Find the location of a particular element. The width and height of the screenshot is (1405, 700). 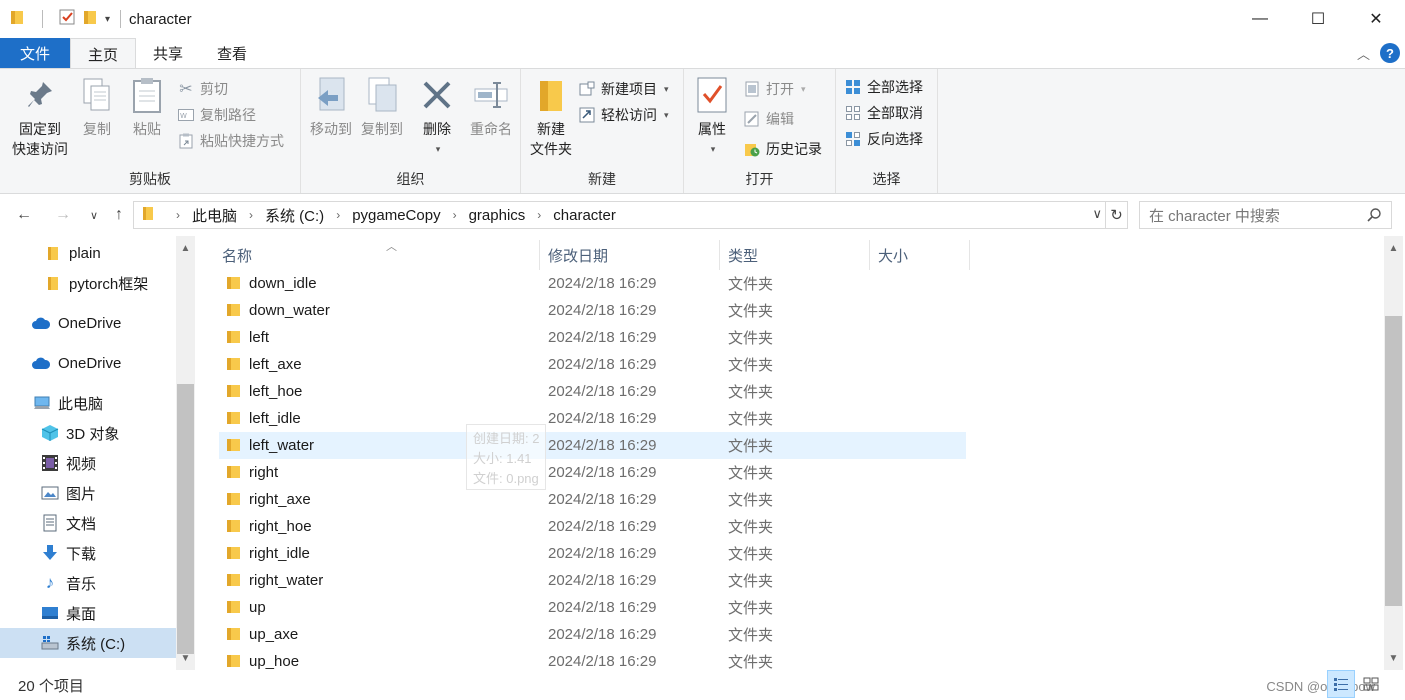

sidebar-item-downloads: 下载 is located at coordinates (88, 553).